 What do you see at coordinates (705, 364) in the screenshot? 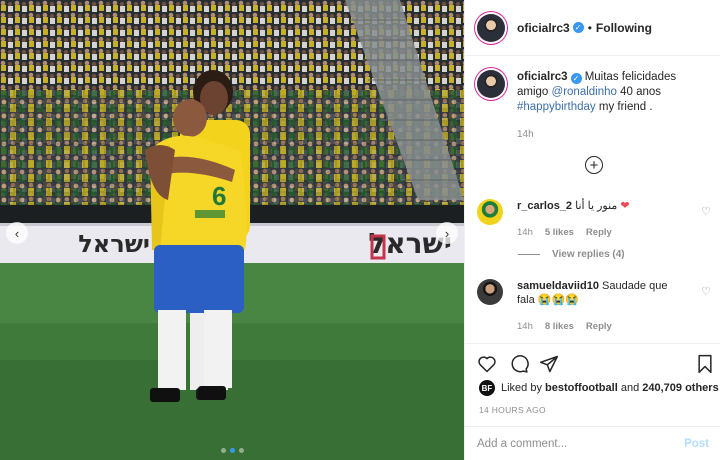
I see `bookmark-icon` at bounding box center [705, 364].